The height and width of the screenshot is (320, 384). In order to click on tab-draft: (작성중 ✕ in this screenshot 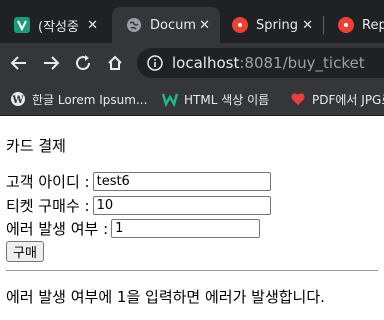, I will do `click(54, 25)`.